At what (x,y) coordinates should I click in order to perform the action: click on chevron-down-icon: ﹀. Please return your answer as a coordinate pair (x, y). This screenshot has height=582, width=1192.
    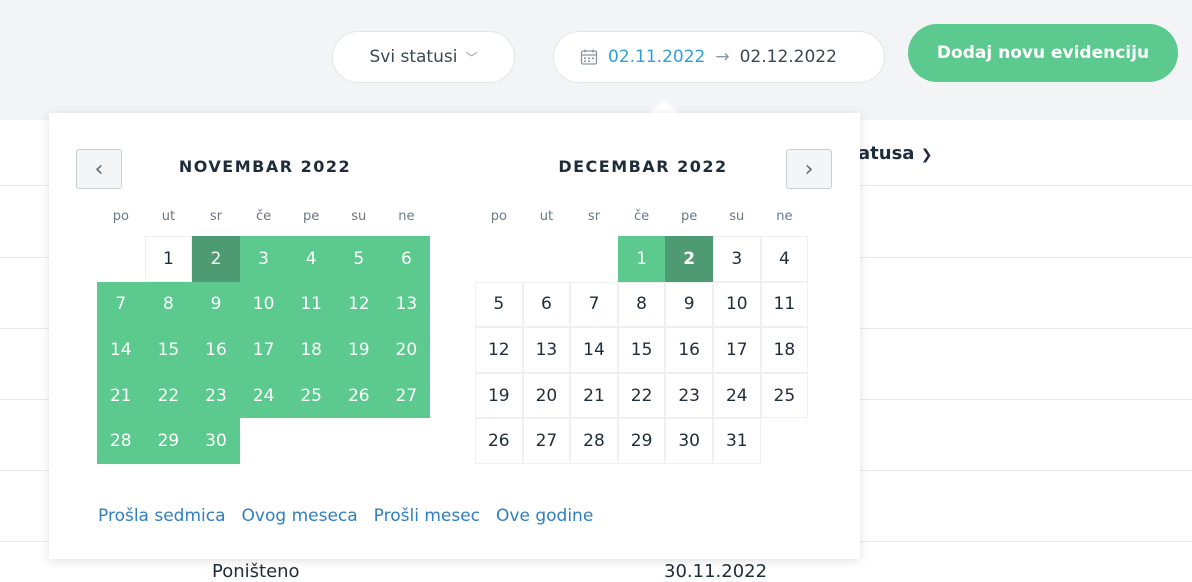
    Looking at the image, I should click on (471, 57).